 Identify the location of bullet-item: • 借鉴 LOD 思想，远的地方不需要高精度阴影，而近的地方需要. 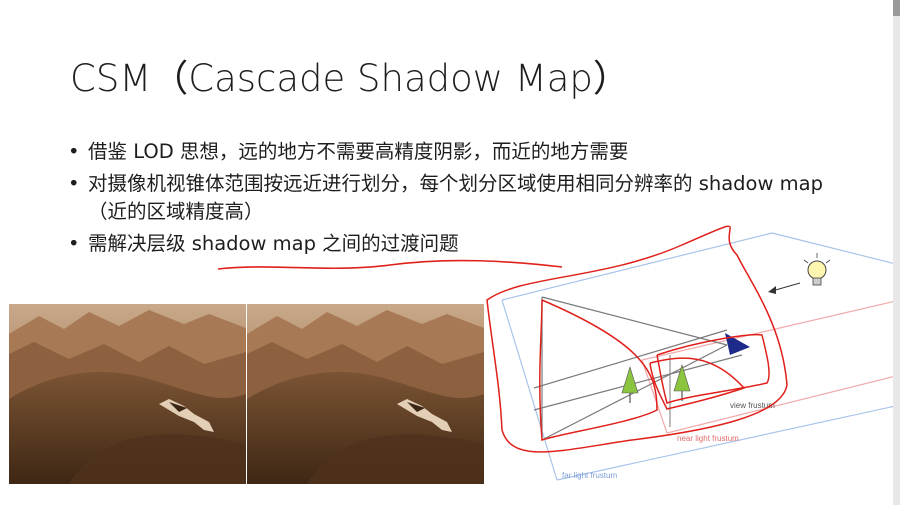
(448, 152).